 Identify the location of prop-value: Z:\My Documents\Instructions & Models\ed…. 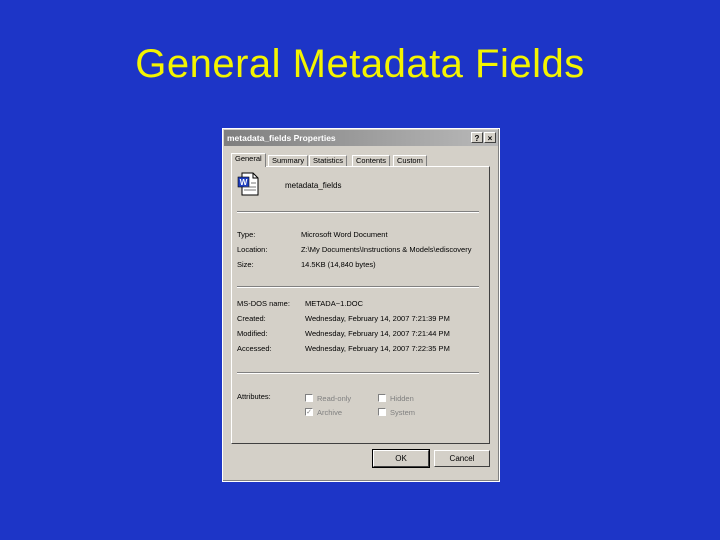
(386, 249).